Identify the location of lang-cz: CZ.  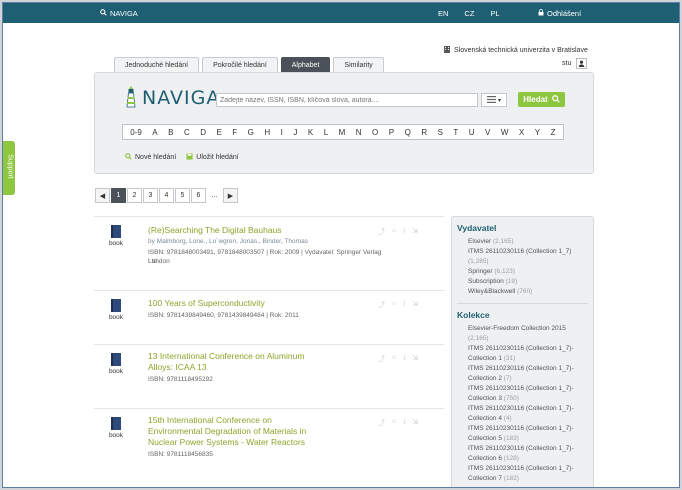
(469, 13).